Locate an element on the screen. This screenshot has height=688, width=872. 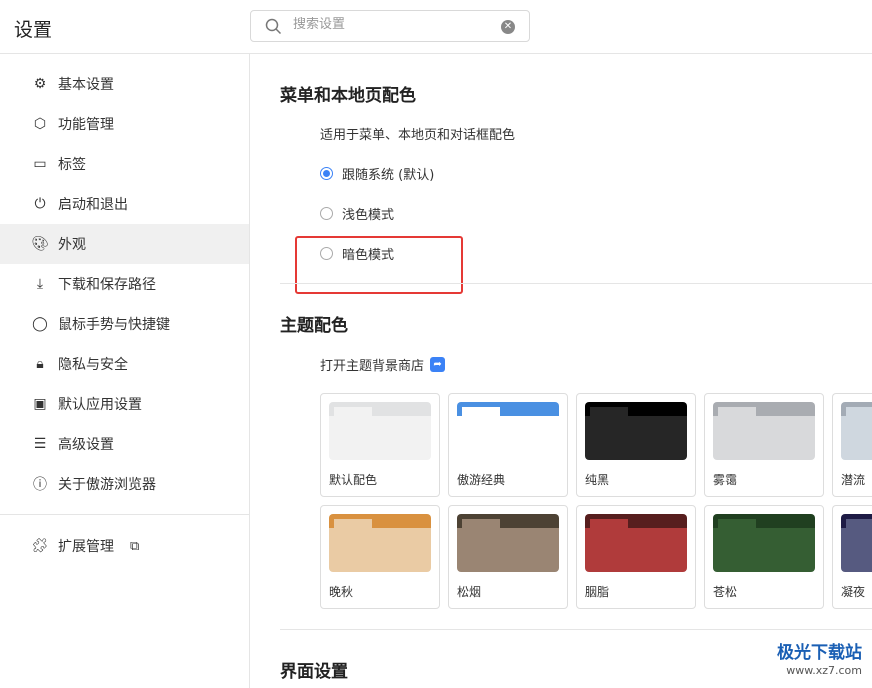
sidebar-item-label: 扩展管理 is located at coordinates (86, 547).